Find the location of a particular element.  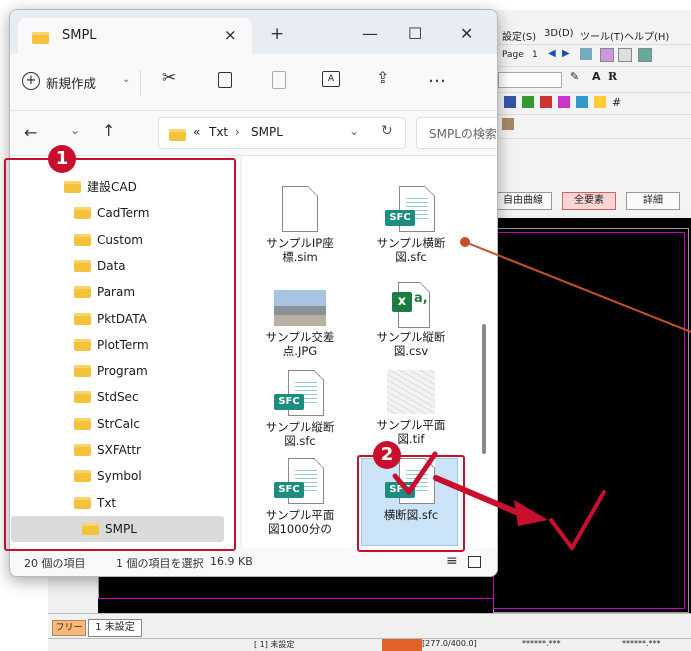

check-icon-target is located at coordinates (577, 520).